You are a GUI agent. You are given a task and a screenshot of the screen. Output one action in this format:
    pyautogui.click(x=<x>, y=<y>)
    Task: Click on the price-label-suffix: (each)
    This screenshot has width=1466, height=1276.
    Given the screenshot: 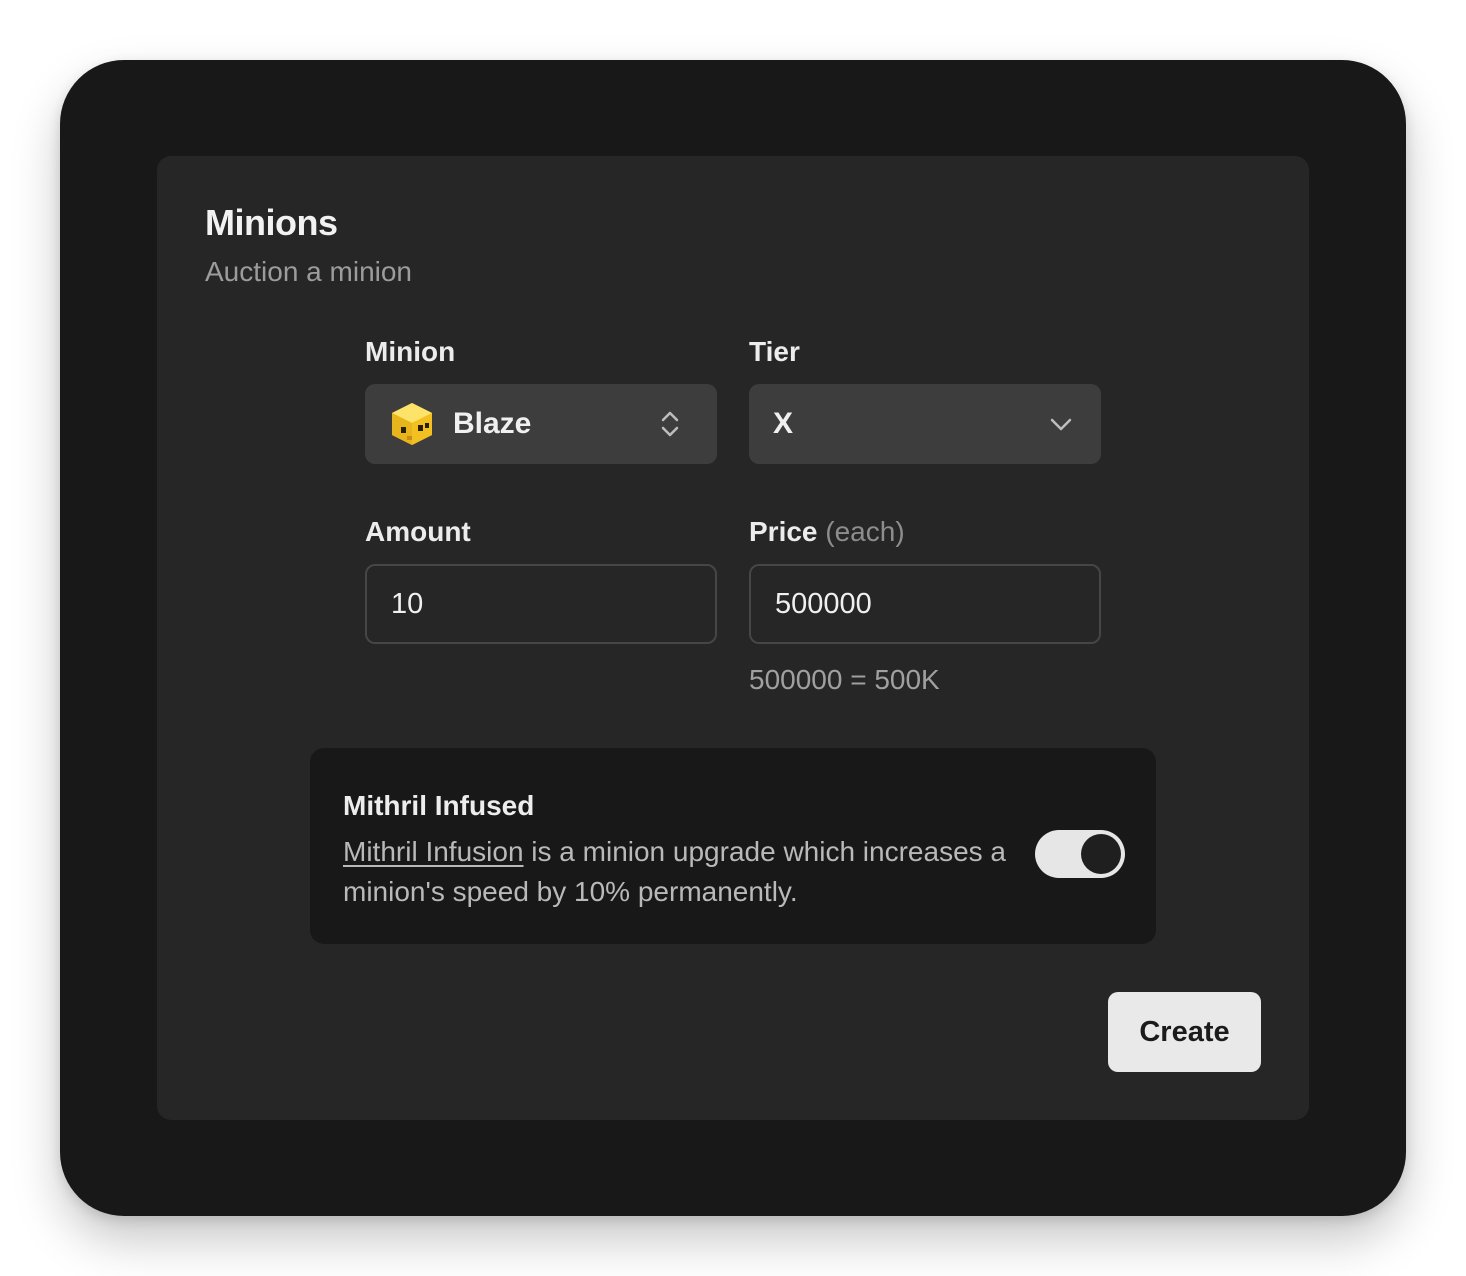 What is the action you would take?
    pyautogui.click(x=865, y=531)
    